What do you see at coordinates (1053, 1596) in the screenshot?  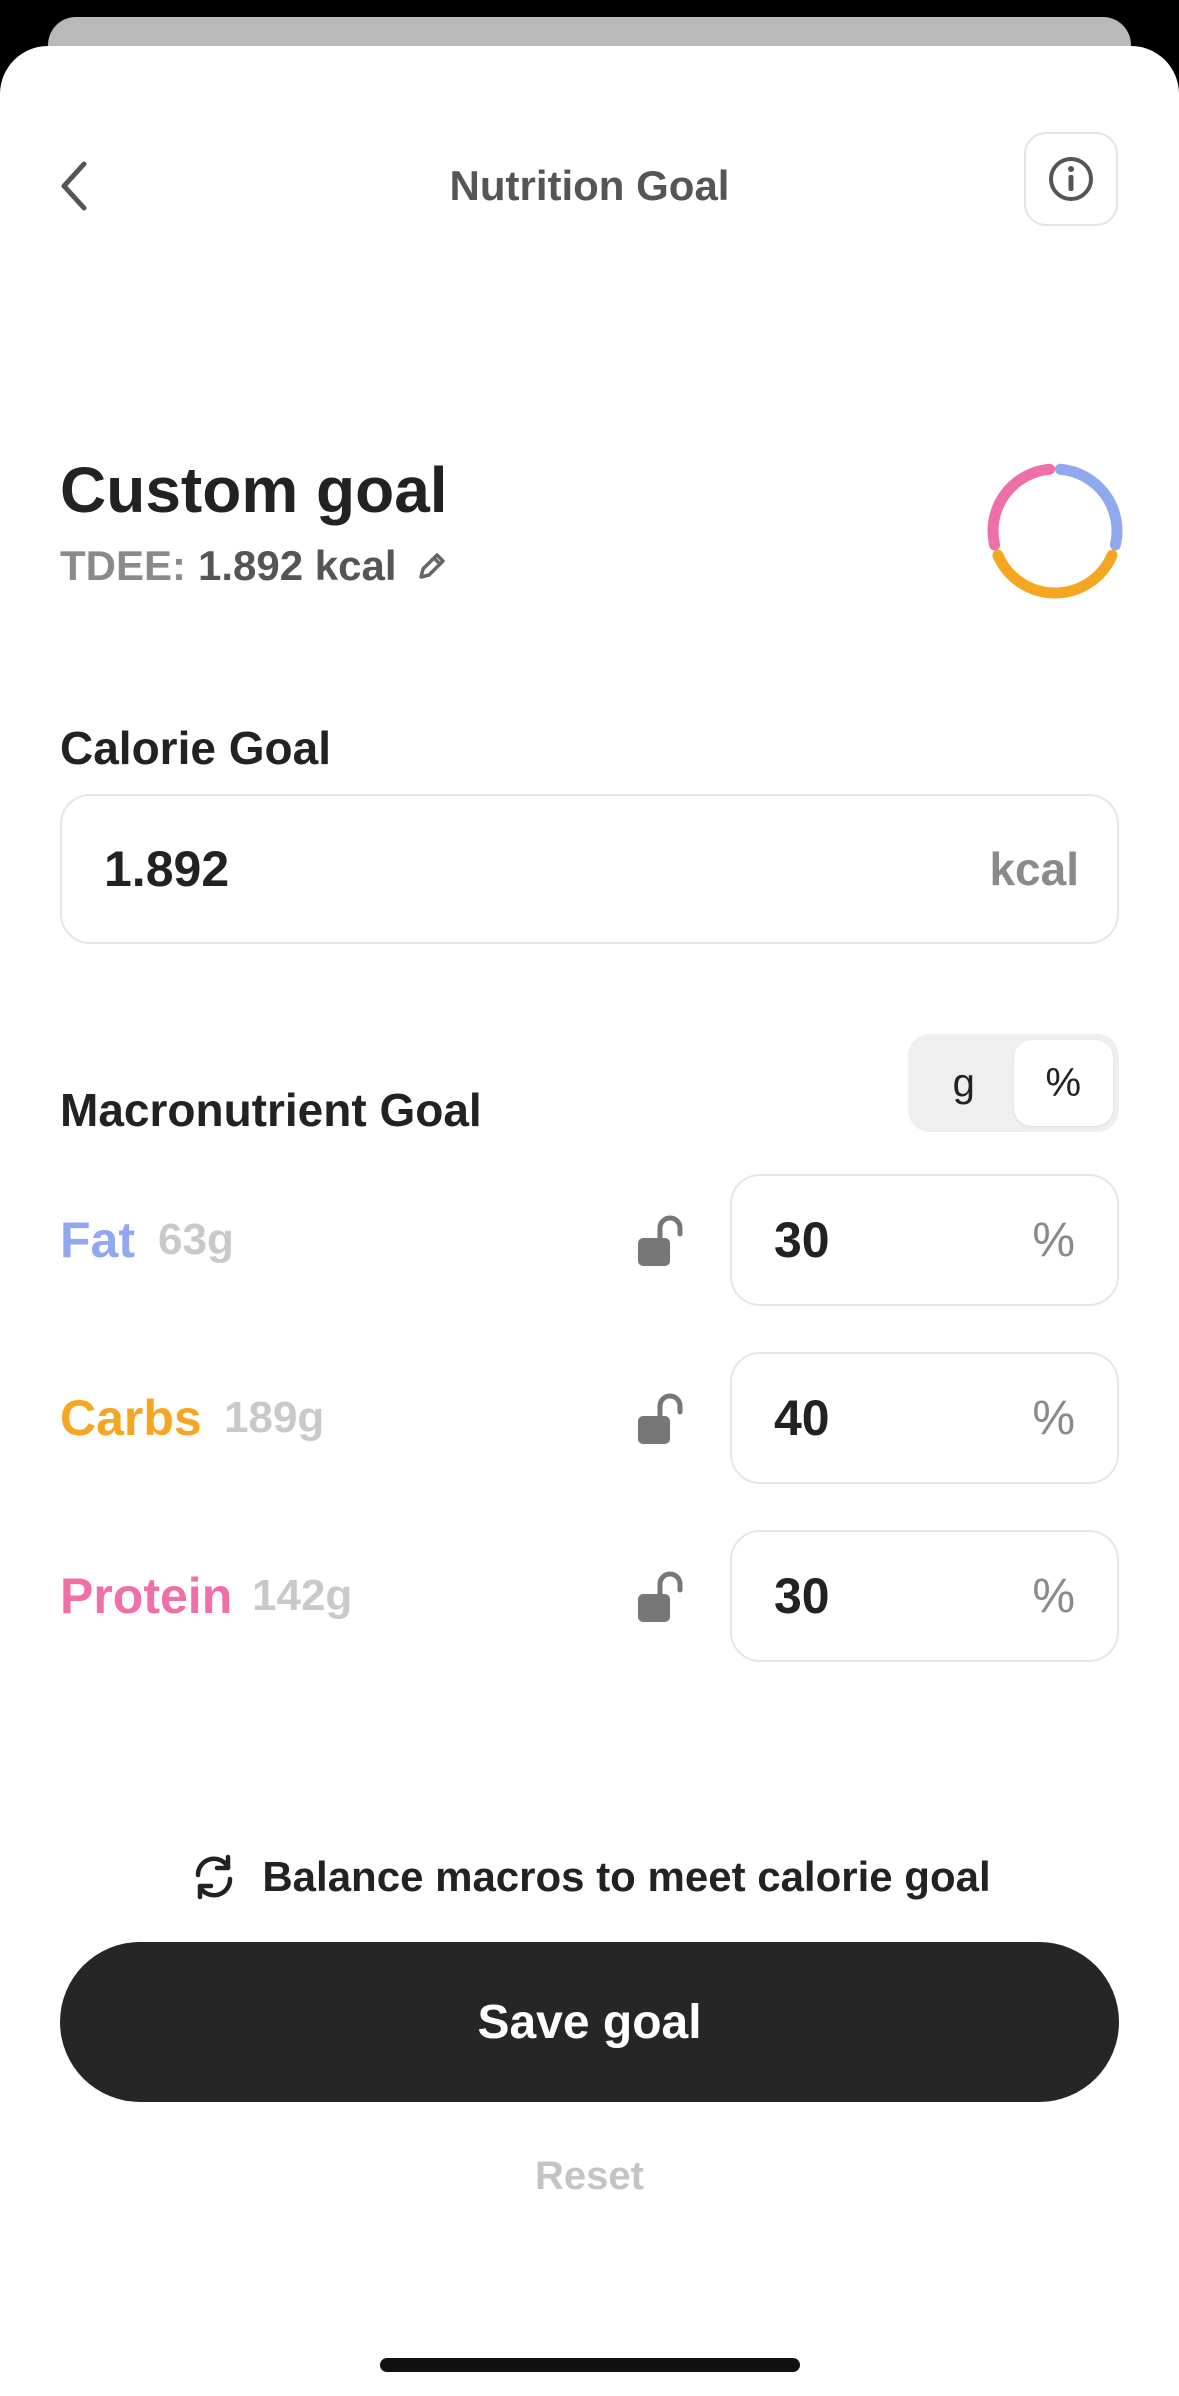 I see `macro-unit-protein: %` at bounding box center [1053, 1596].